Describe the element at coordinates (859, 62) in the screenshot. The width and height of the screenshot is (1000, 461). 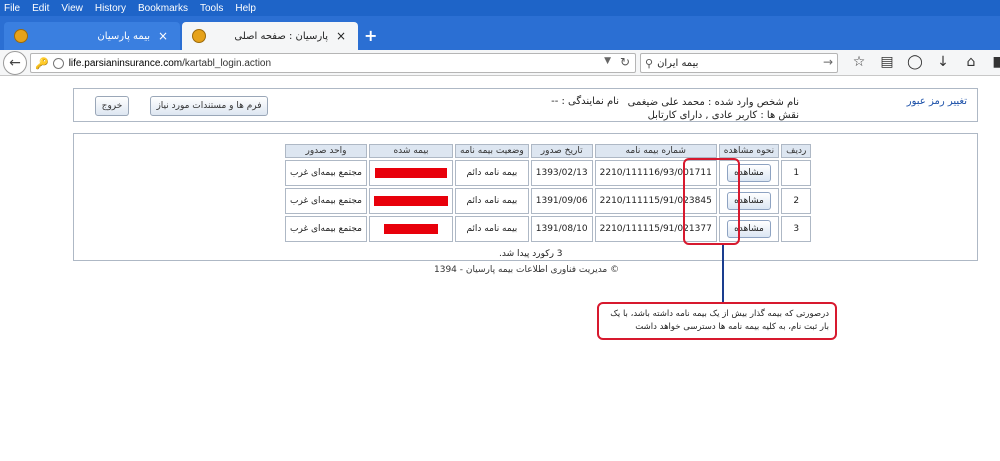
I see `bookmark-star-icon: ☆` at that location.